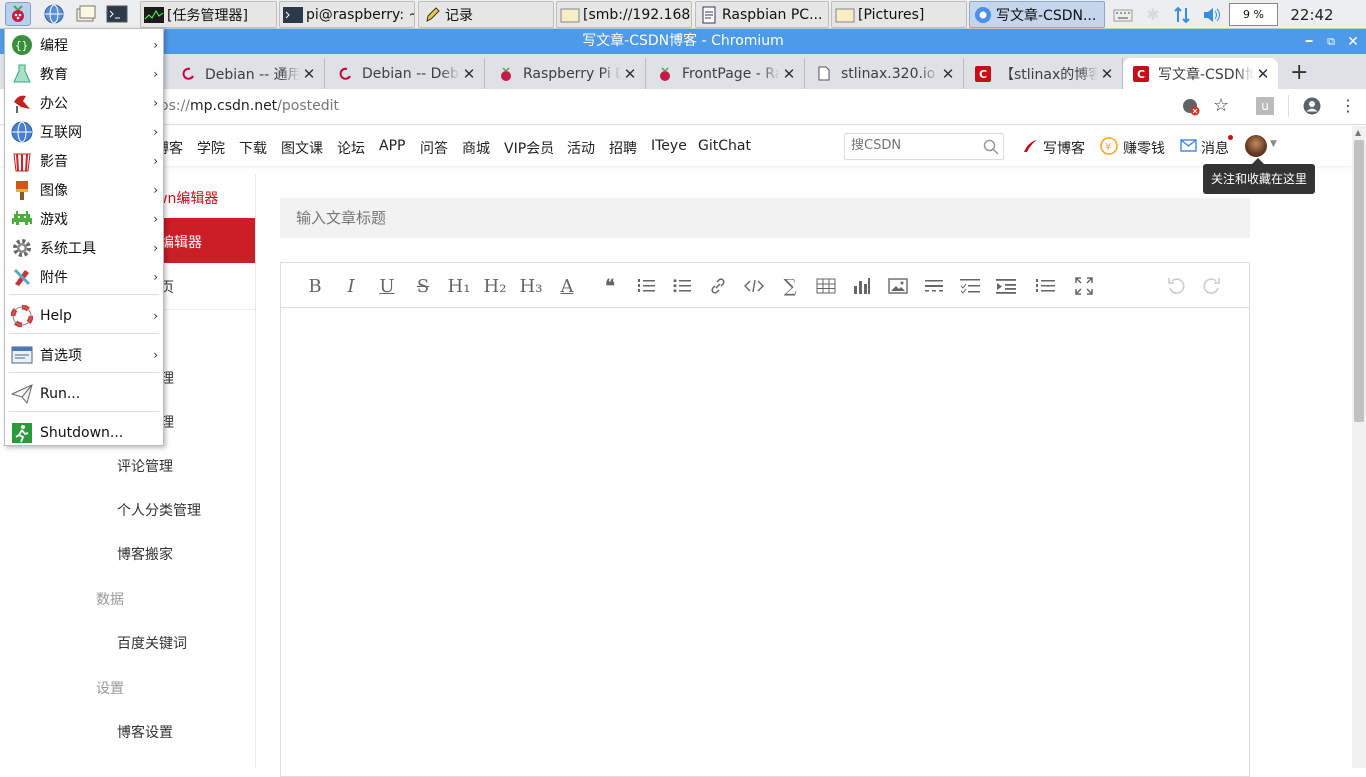 This screenshot has width=1366, height=777. What do you see at coordinates (84, 247) in the screenshot?
I see `menu-item-system-tools: 系统工具 ›` at bounding box center [84, 247].